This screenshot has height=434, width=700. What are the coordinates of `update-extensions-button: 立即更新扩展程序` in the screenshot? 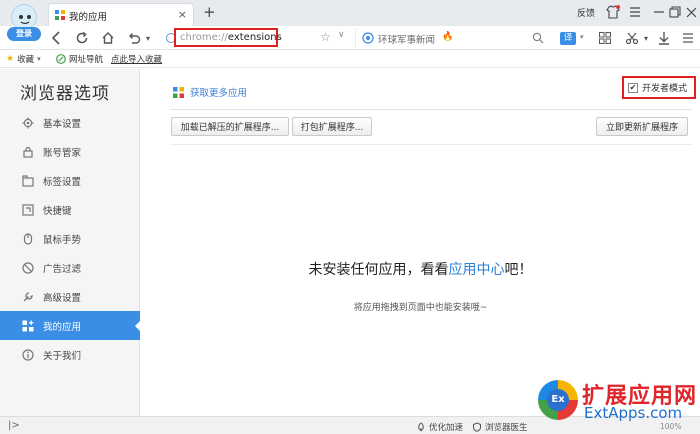 It's located at (642, 126).